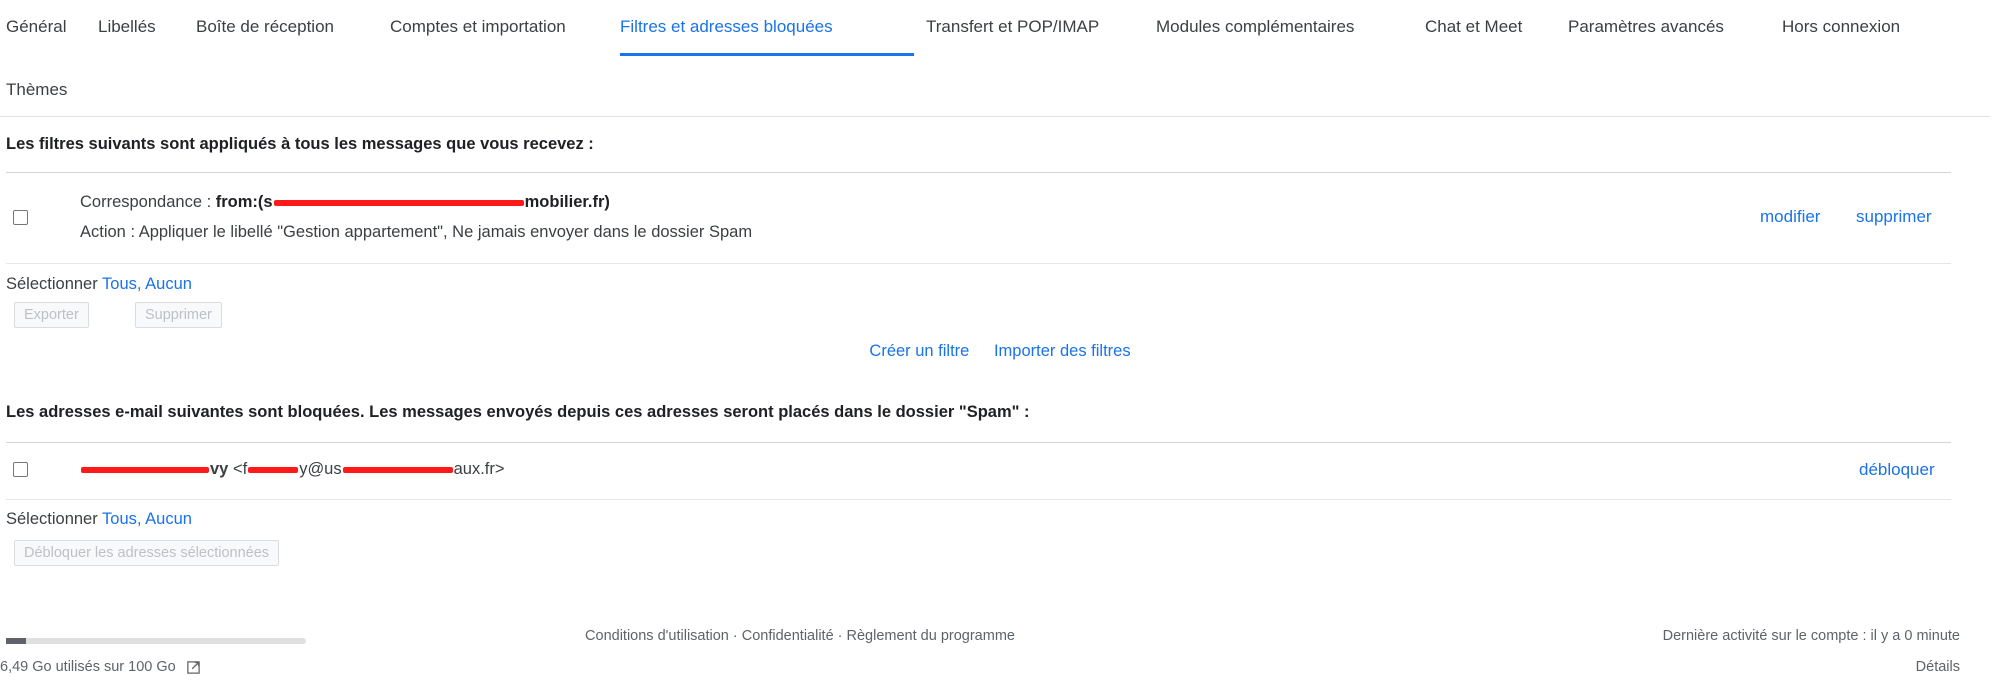  I want to click on blocked-sender-name: vy, so click(154, 469).